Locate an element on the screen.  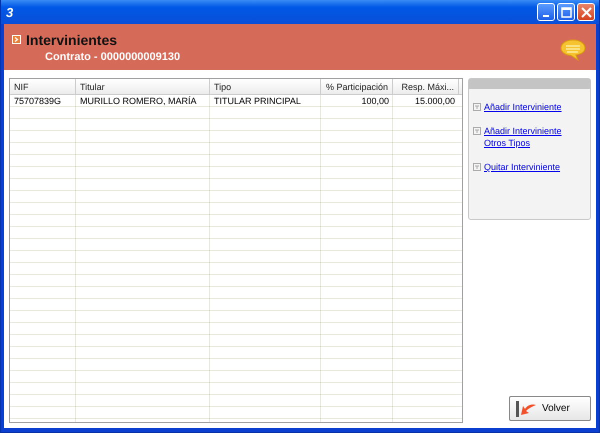
close-icon is located at coordinates (586, 12).